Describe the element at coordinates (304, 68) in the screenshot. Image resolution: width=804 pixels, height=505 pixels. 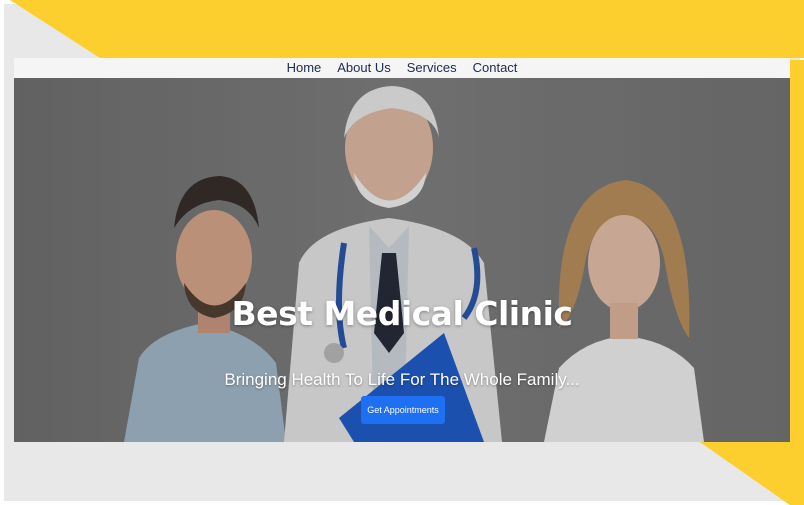
I see `nav-home-link: Home` at that location.